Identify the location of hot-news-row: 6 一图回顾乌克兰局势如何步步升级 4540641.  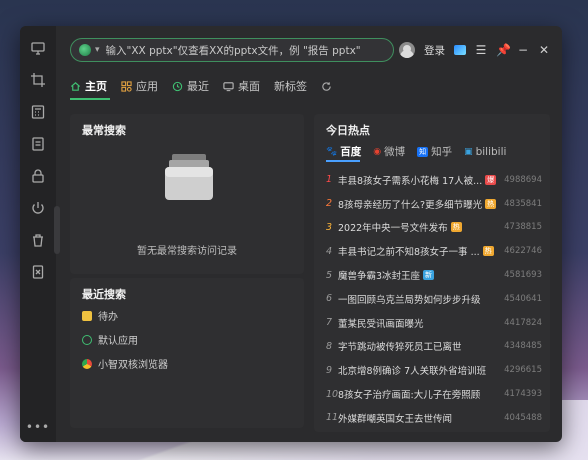
(434, 299).